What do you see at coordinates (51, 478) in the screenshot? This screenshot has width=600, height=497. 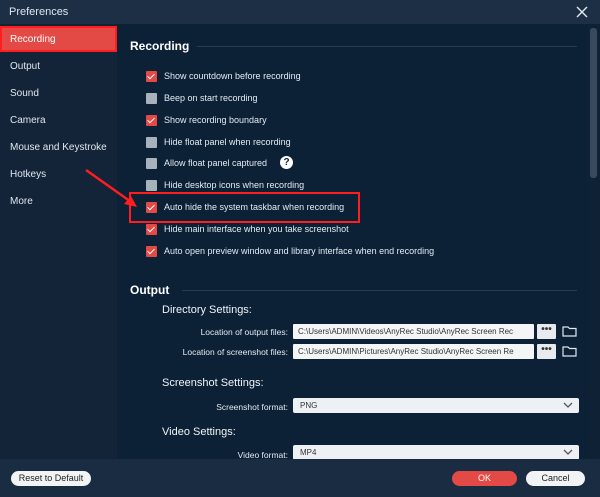 I see `reset-to-default-button: Reset to Default` at bounding box center [51, 478].